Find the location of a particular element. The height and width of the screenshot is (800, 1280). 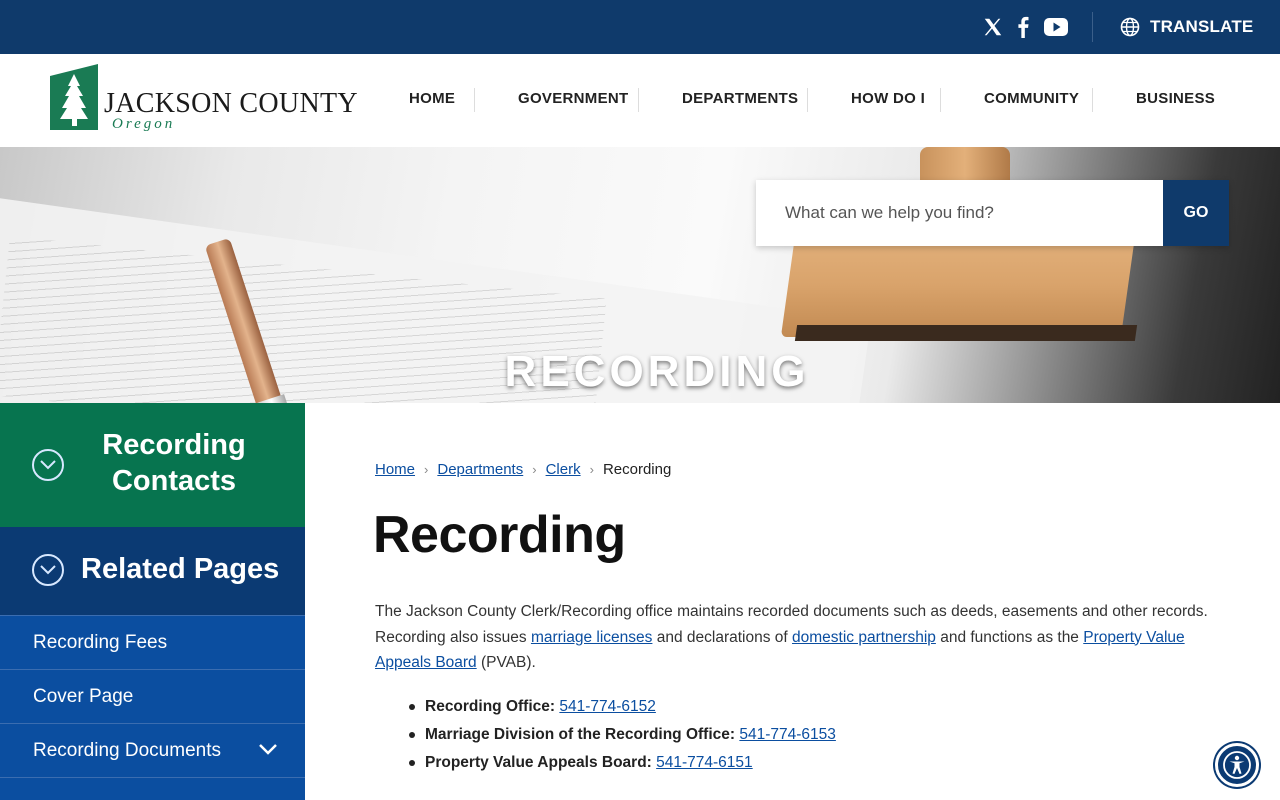

sidebar-item-recording-fees: Recording Fees is located at coordinates (152, 642).